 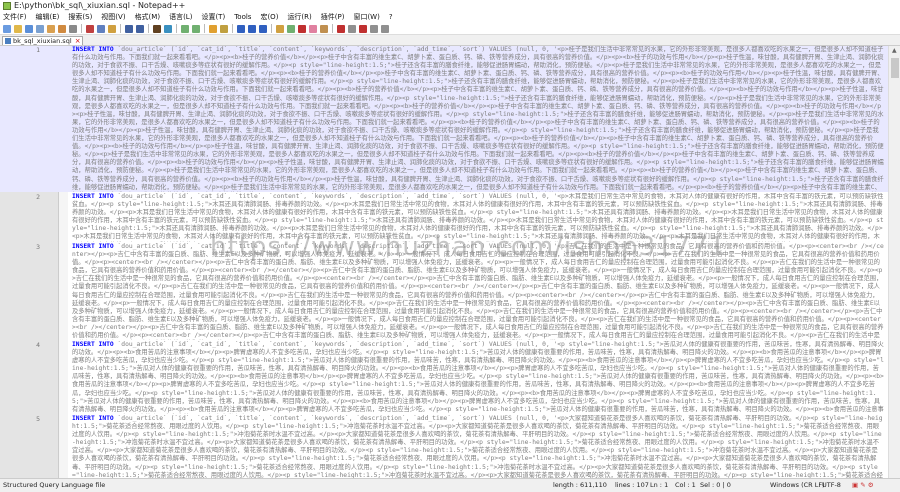 What do you see at coordinates (659, 485) in the screenshot?
I see `status-ln: Ln : 1` at bounding box center [659, 485].